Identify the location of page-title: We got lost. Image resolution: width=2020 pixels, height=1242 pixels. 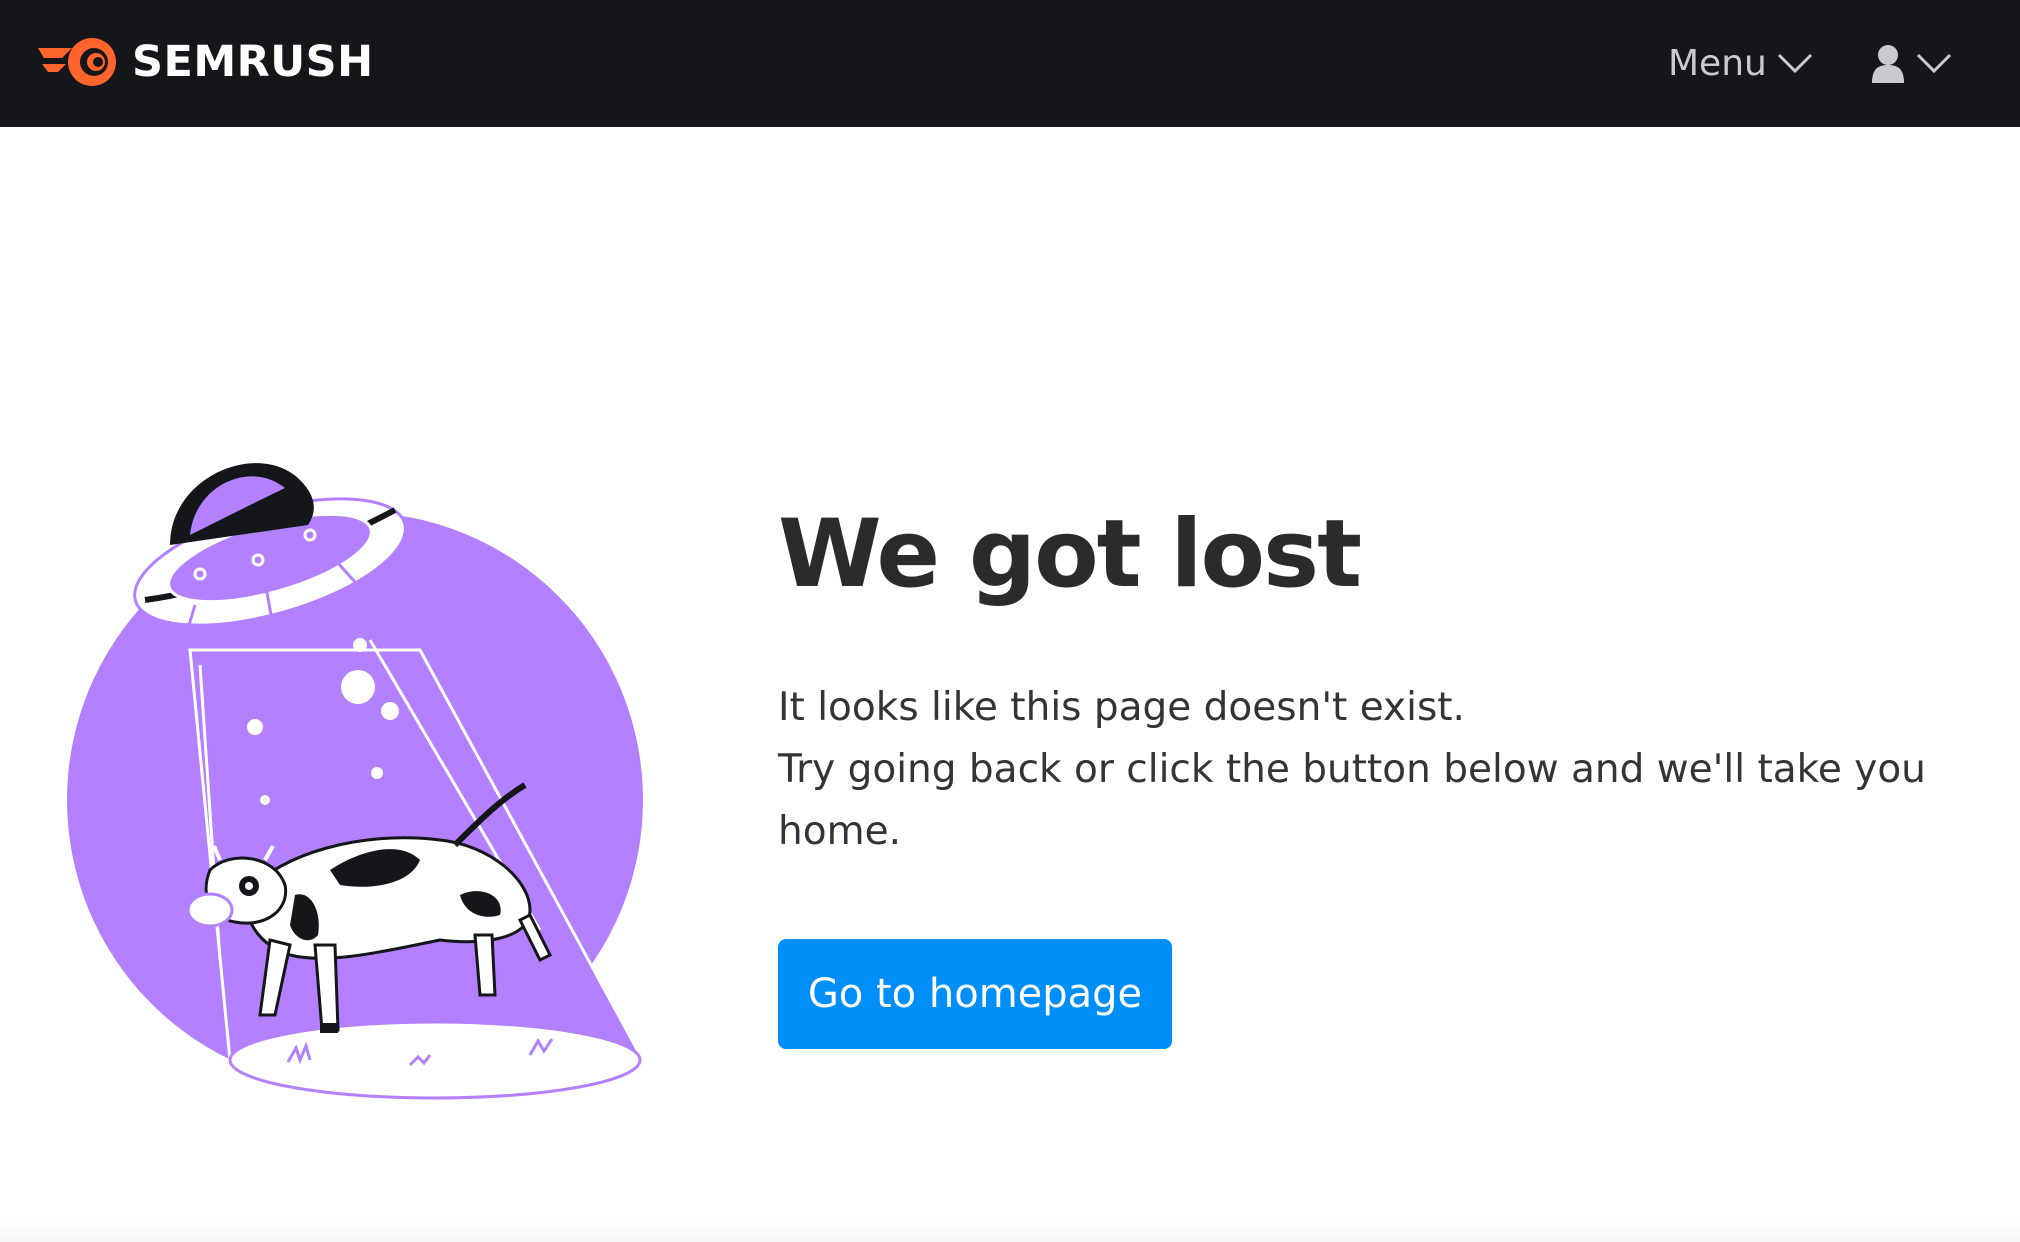
(1070, 554).